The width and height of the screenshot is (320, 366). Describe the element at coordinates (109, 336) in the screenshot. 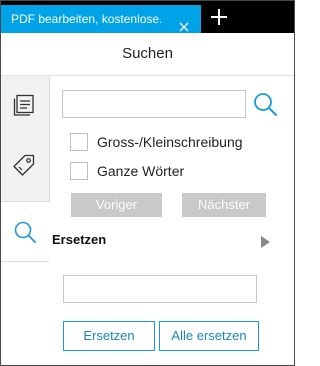

I see `replace-button: Ersetzen` at that location.